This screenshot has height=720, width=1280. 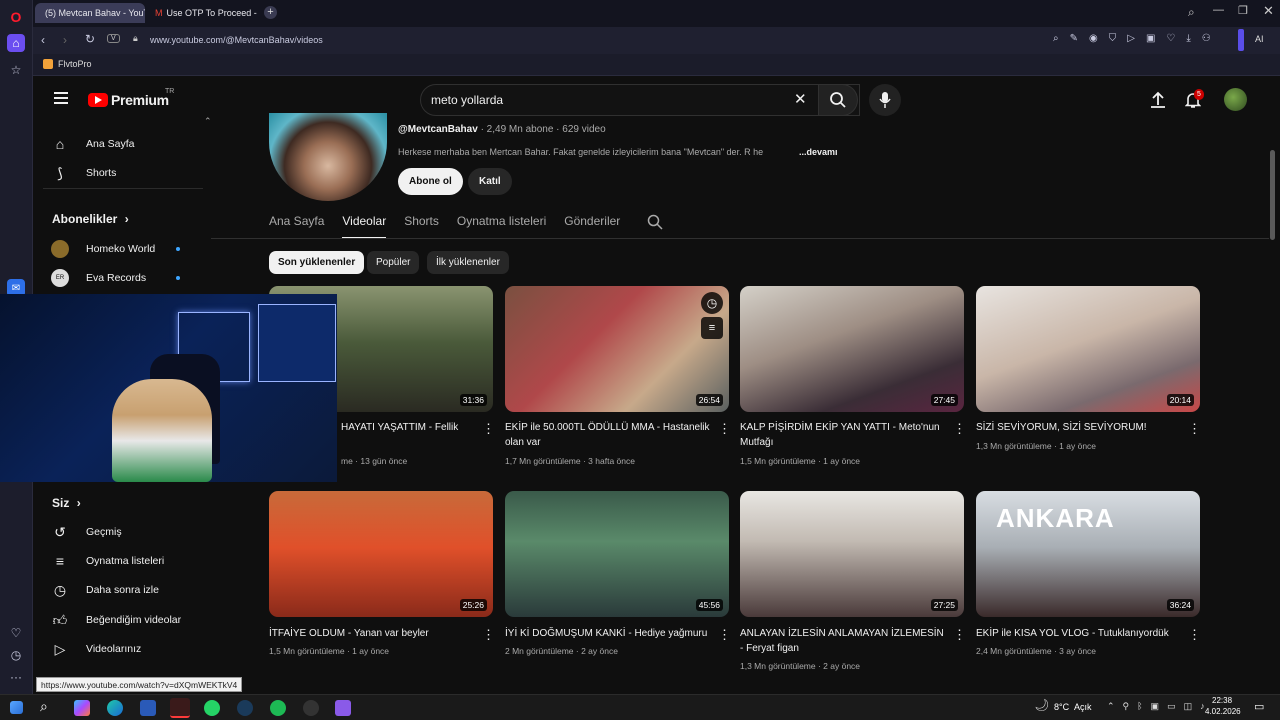 What do you see at coordinates (311, 708) in the screenshot?
I see `obs-icon` at bounding box center [311, 708].